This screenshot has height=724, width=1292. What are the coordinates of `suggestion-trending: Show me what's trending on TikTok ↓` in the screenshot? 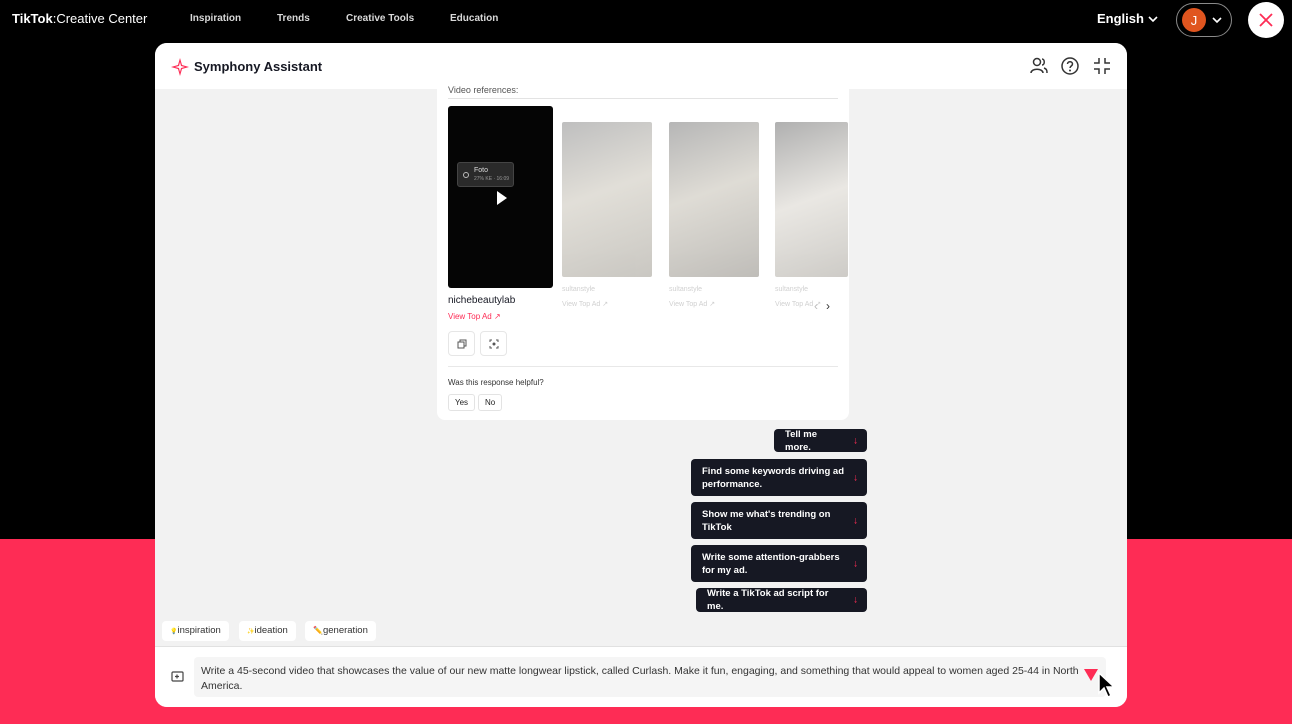 It's located at (779, 520).